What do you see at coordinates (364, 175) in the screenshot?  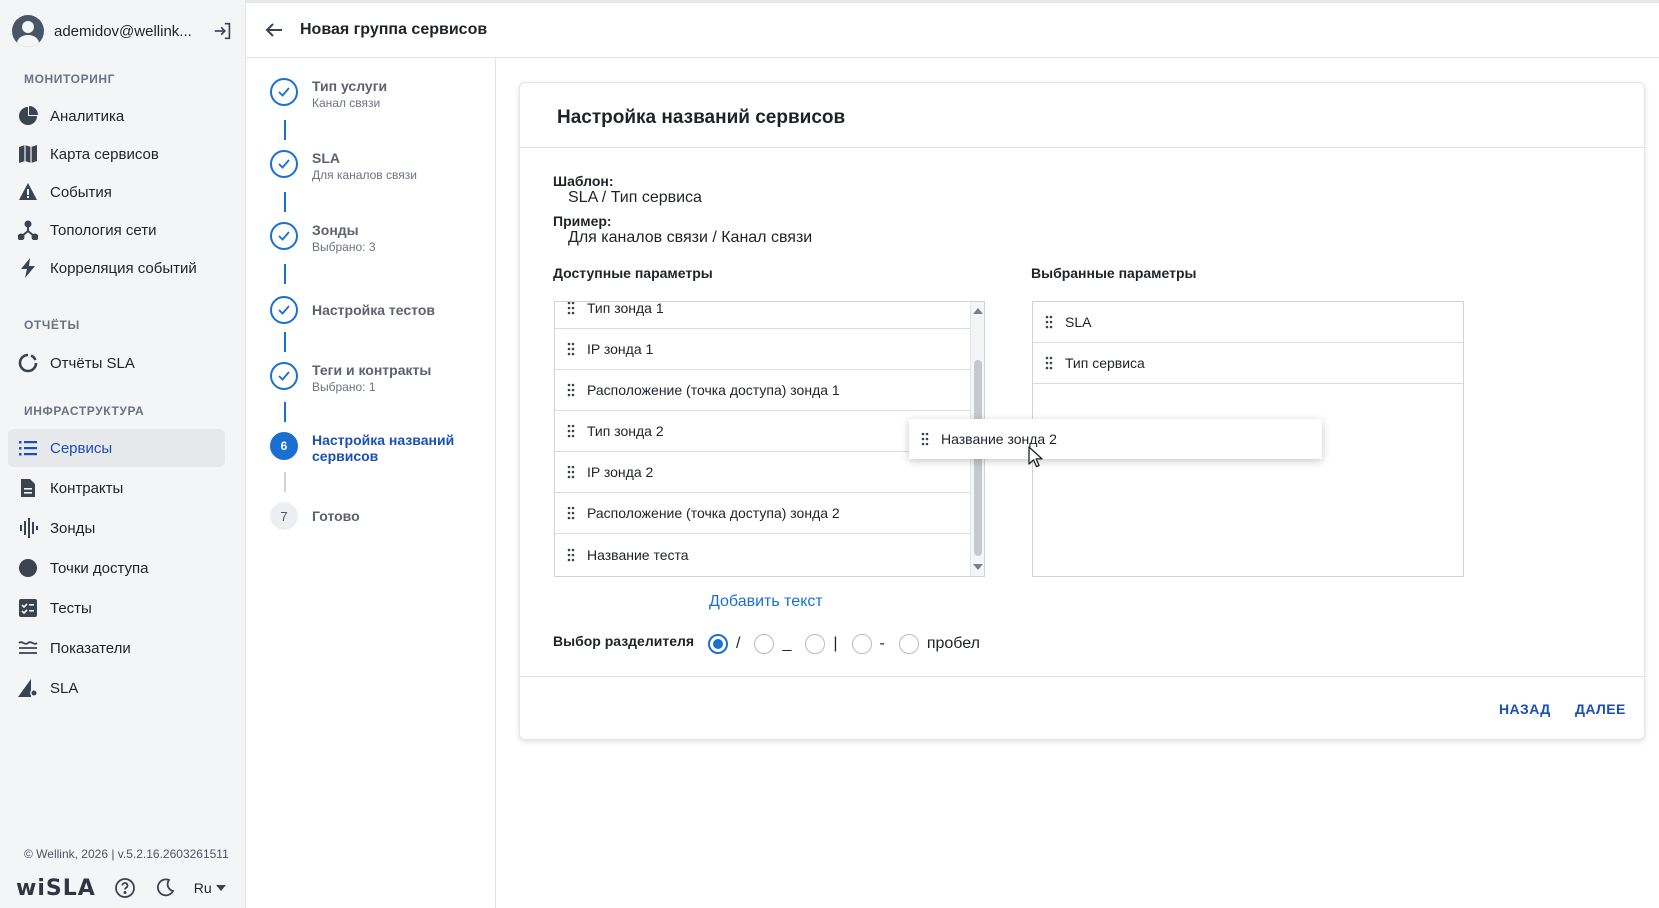 I see `step-subtitle: Для каналов связи` at bounding box center [364, 175].